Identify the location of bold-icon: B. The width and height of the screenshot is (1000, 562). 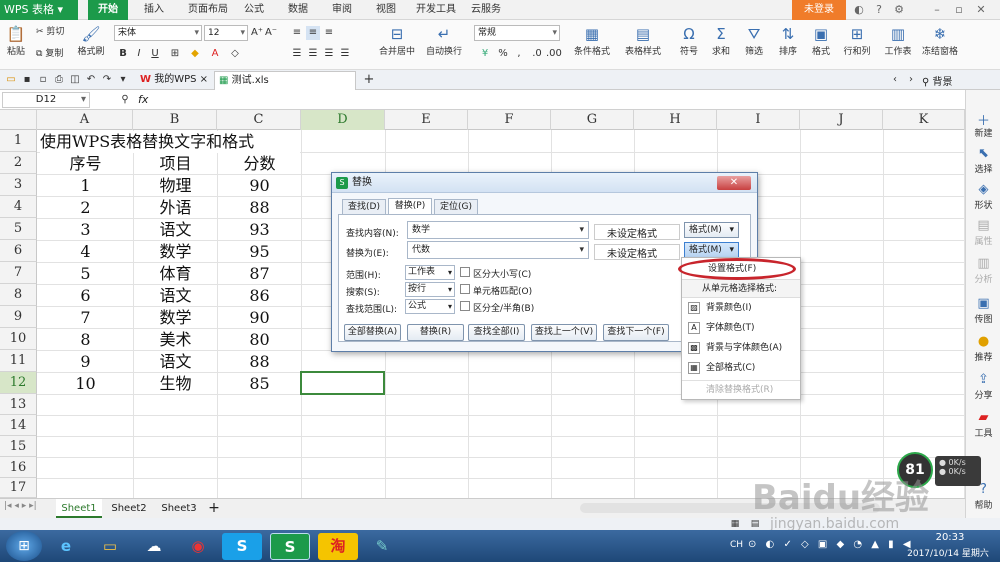
(123, 54).